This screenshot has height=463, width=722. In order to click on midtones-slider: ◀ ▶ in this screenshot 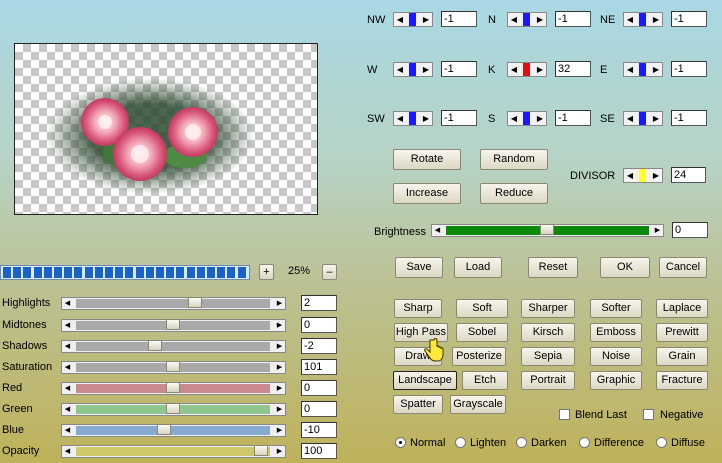, I will do `click(173, 325)`.